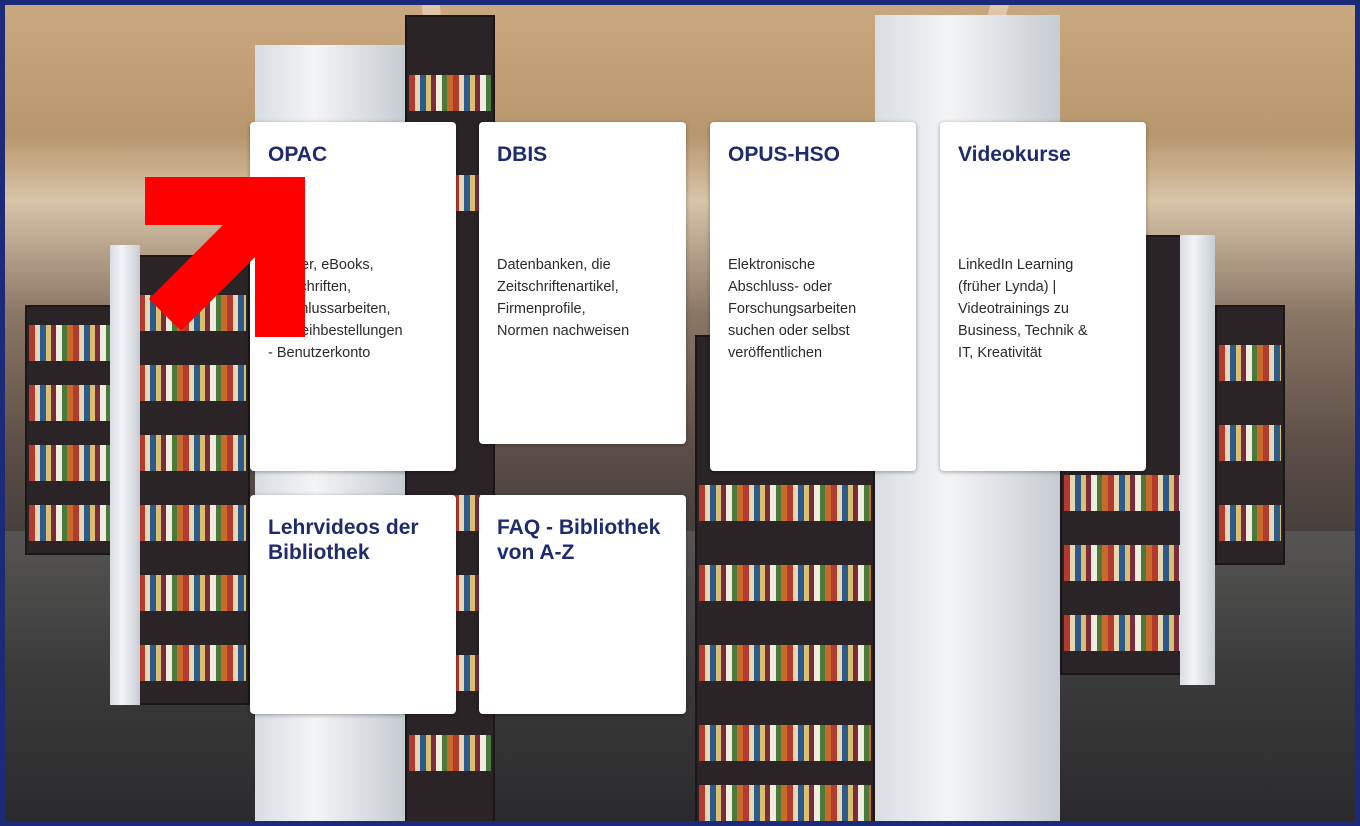 Image resolution: width=1360 pixels, height=826 pixels. What do you see at coordinates (582, 540) in the screenshot?
I see `card-title: FAQ - Bibliothek von A-Z` at bounding box center [582, 540].